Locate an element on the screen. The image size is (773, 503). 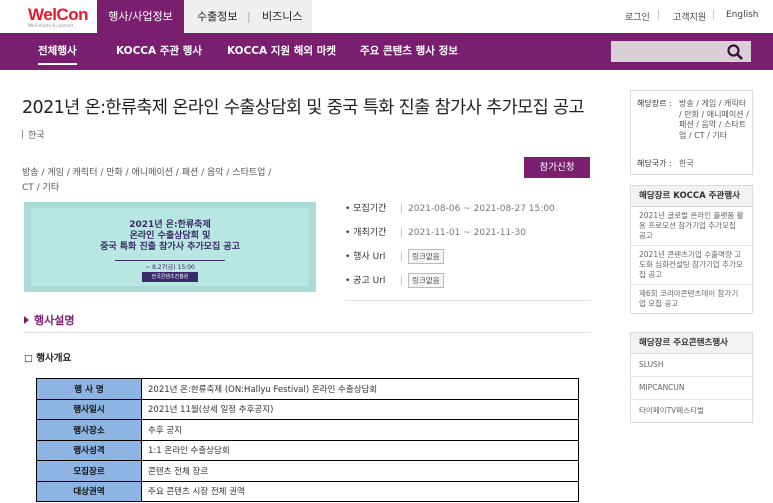
sidebar-major-item: SLUSH is located at coordinates (691, 365).